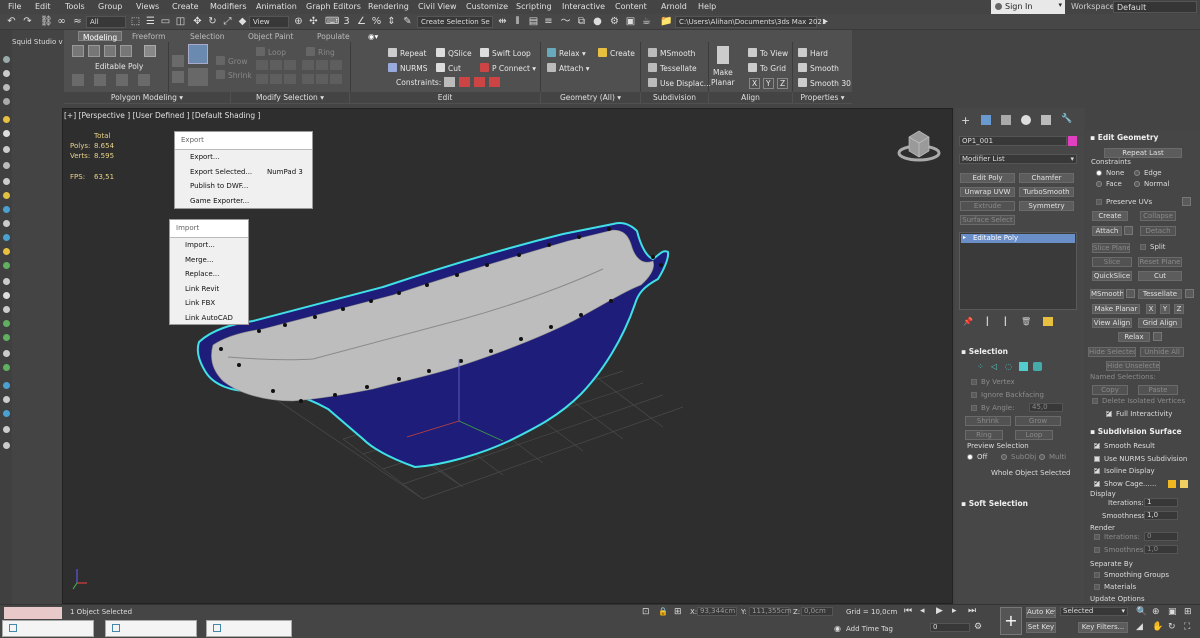 The height and width of the screenshot is (638, 1200). What do you see at coordinates (614, 21) in the screenshot?
I see `render-setup-icon: ⚙` at bounding box center [614, 21].